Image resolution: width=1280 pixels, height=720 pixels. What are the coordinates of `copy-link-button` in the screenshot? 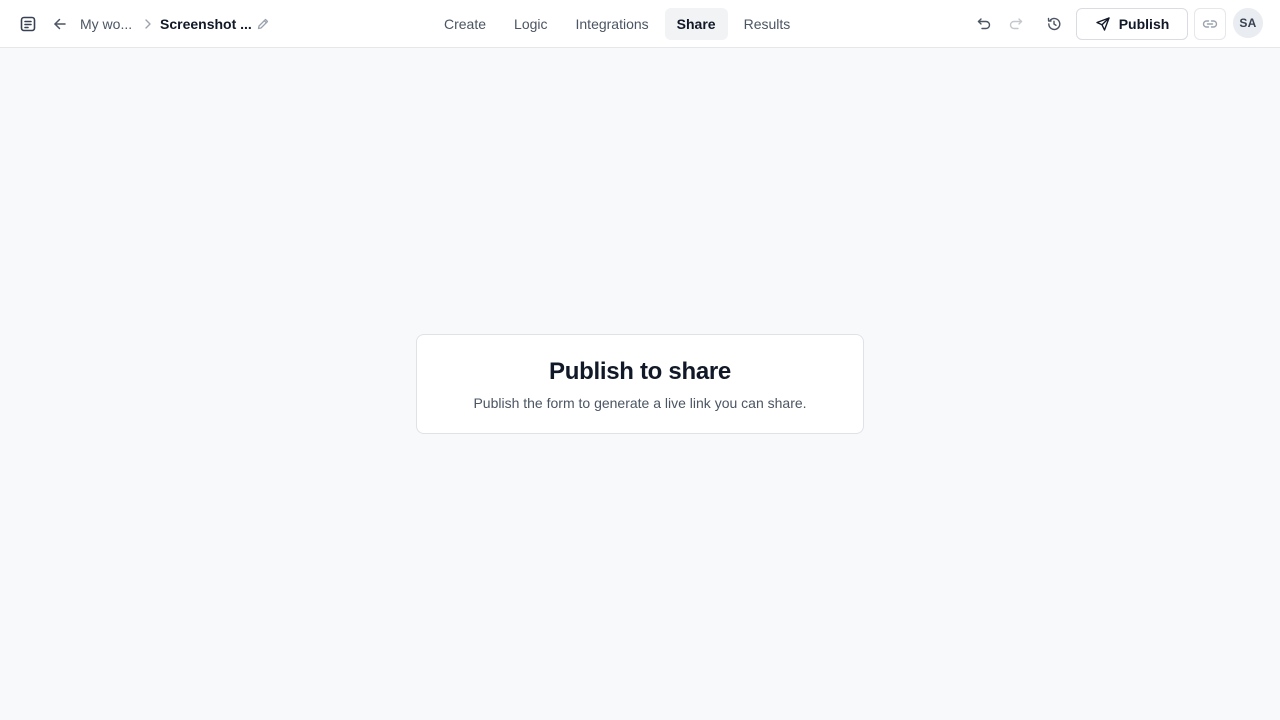 It's located at (1210, 24).